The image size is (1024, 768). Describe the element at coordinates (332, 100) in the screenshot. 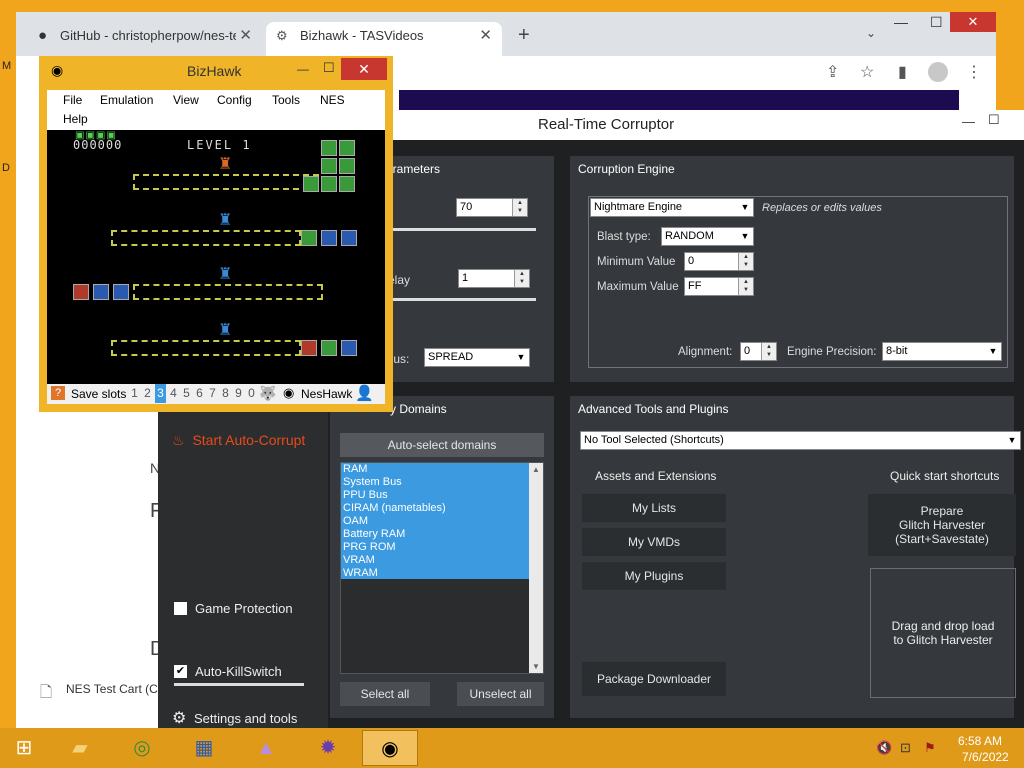

I see `menu-nes: NES` at that location.